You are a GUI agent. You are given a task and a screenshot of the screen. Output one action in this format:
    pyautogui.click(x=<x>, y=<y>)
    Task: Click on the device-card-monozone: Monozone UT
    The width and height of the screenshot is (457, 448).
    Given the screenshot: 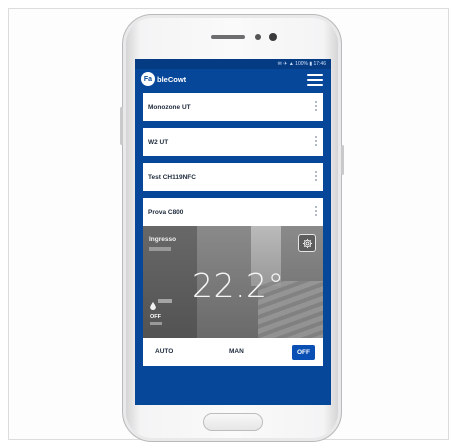 What is the action you would take?
    pyautogui.click(x=233, y=107)
    